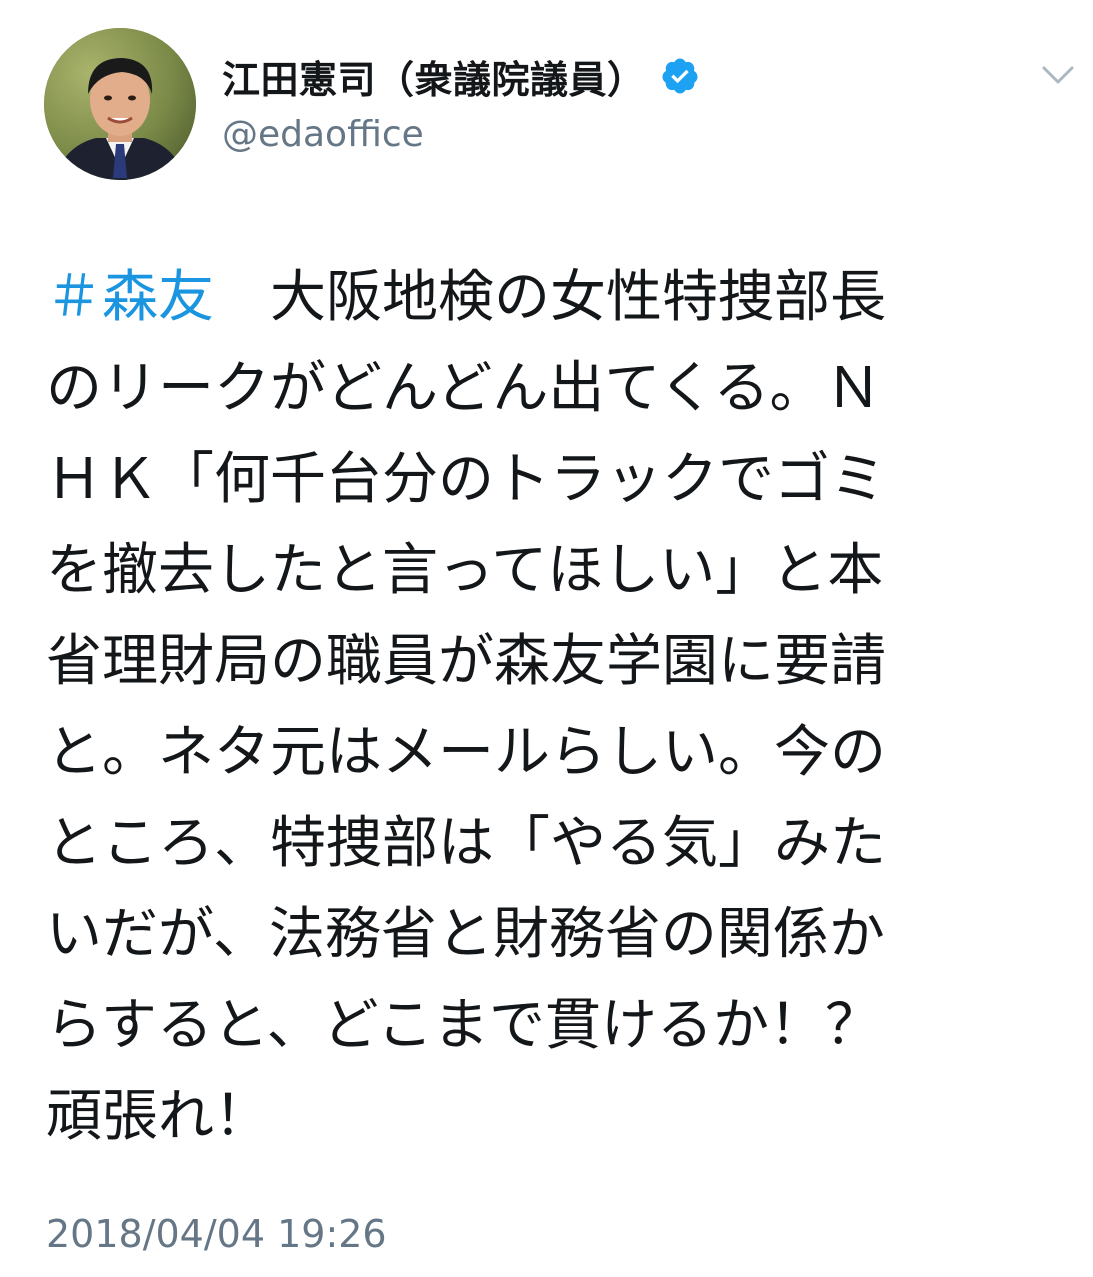 The height and width of the screenshot is (1277, 1093). I want to click on name-row: 江田憲司（衆議院議員）, so click(461, 76).